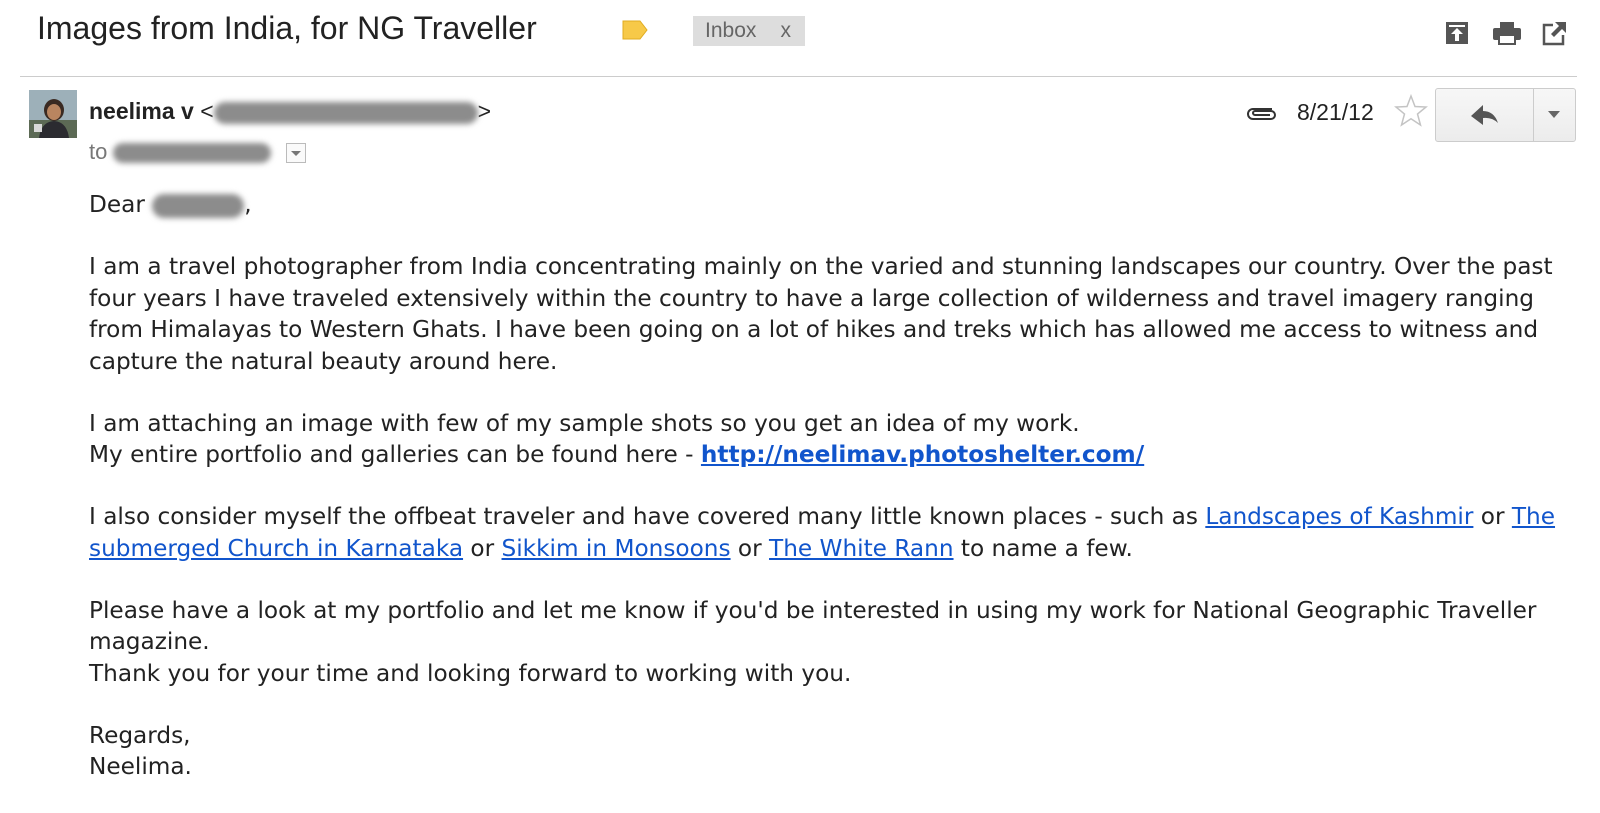 The width and height of the screenshot is (1600, 813). Describe the element at coordinates (1335, 112) in the screenshot. I see `email-date: 8/21/12` at that location.